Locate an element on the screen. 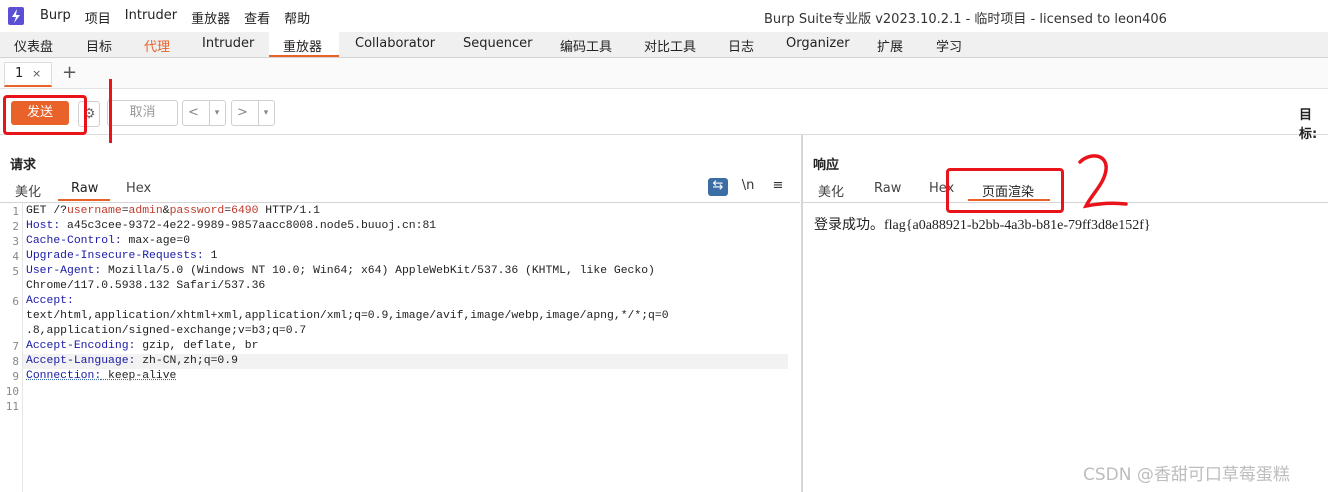 The width and height of the screenshot is (1328, 492). back-button: < ▾ is located at coordinates (204, 113).